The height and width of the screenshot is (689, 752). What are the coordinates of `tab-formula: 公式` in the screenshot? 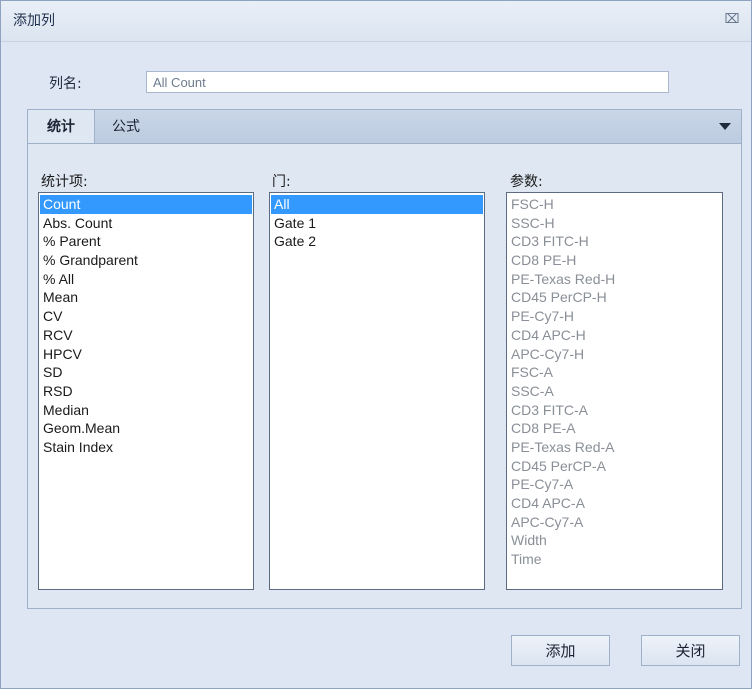 It's located at (126, 127).